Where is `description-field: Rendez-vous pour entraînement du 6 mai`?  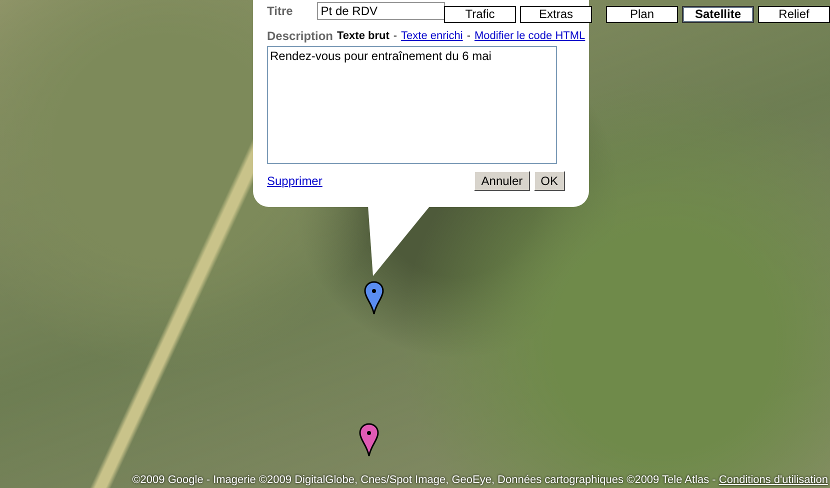
description-field: Rendez-vous pour entraînement du 6 mai is located at coordinates (412, 105).